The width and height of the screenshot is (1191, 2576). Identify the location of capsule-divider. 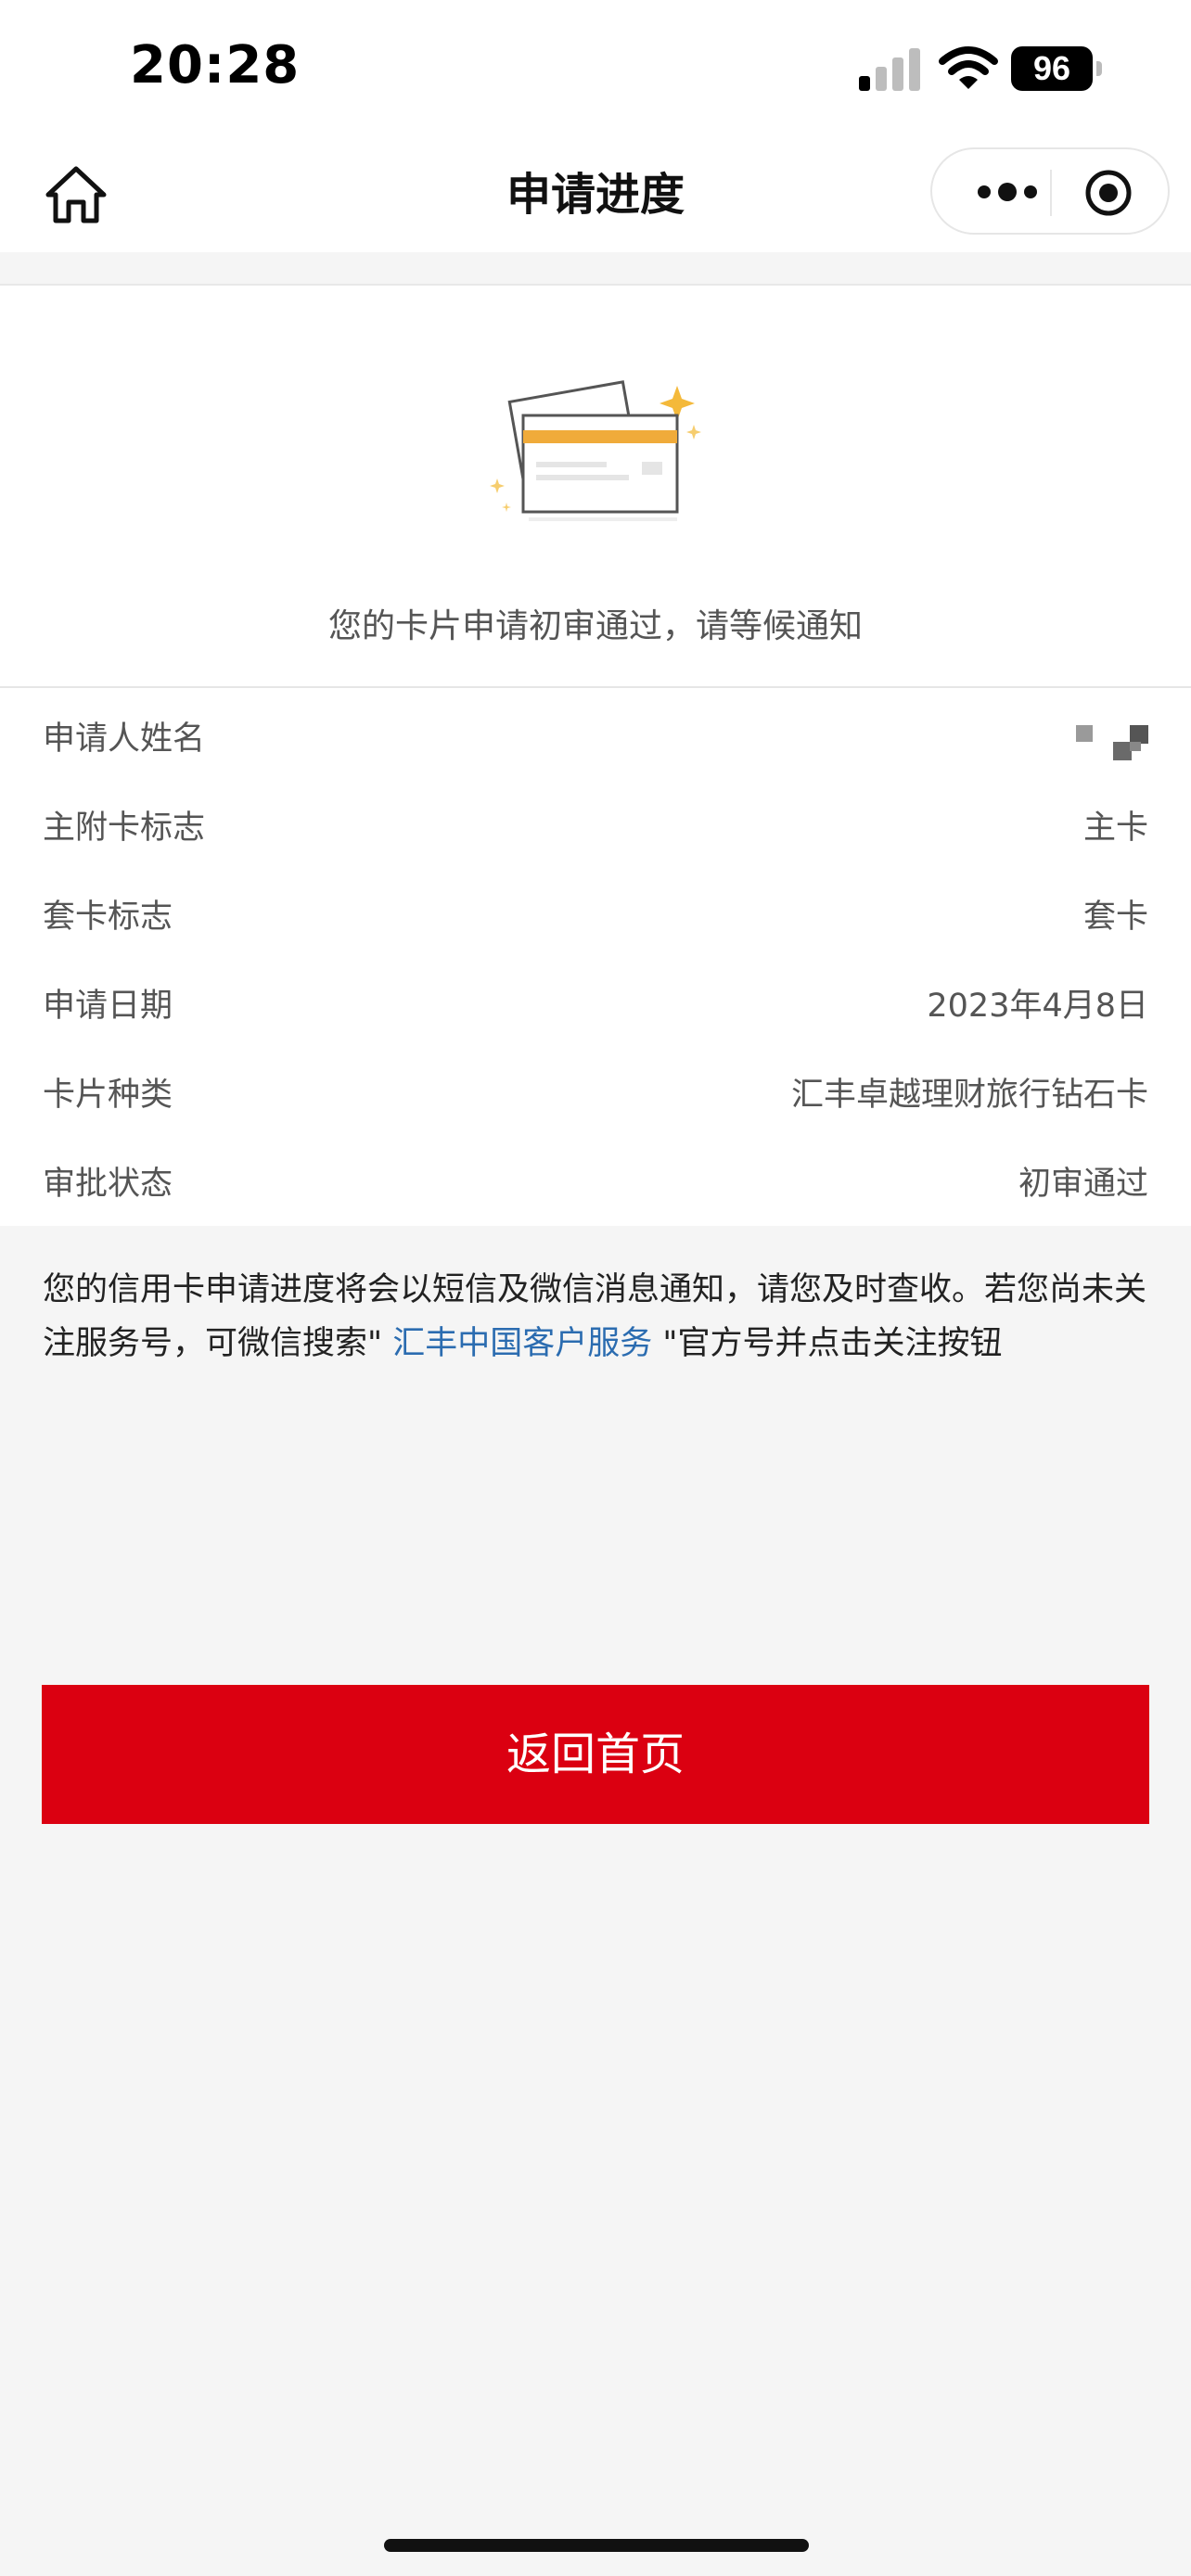
(1051, 193).